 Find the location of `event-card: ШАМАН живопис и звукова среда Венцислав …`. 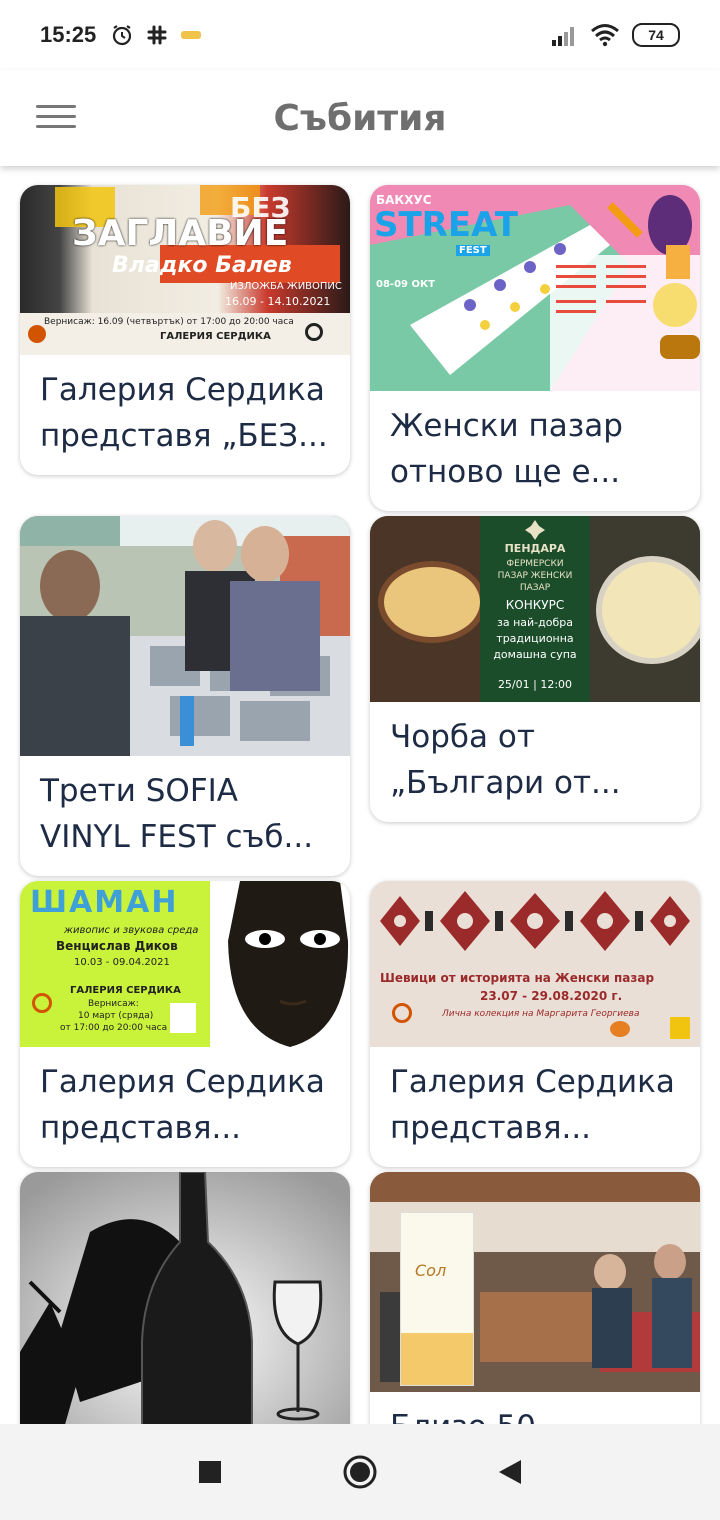

event-card: ШАМАН живопис и звукова среда Венцислав … is located at coordinates (185, 1024).